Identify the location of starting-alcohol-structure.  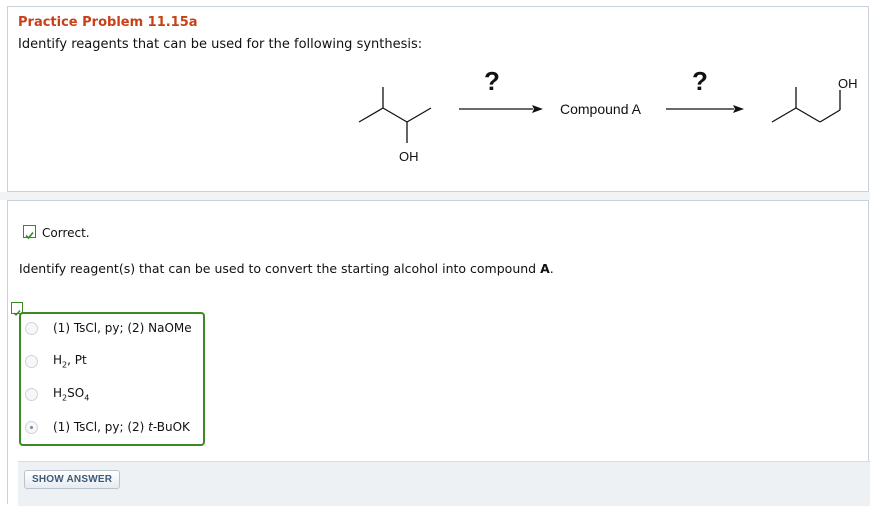
(395, 115).